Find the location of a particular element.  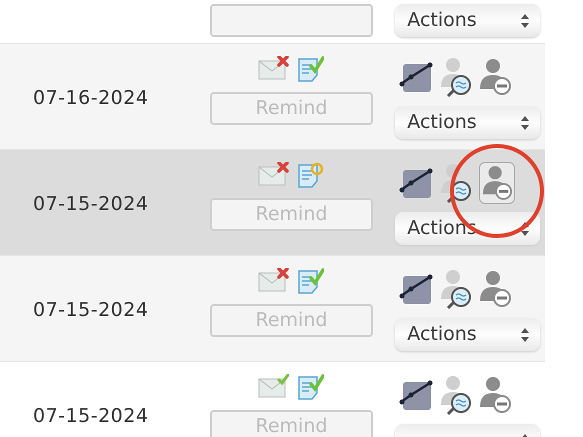

date-text: 07-16-2024 is located at coordinates (90, 98).